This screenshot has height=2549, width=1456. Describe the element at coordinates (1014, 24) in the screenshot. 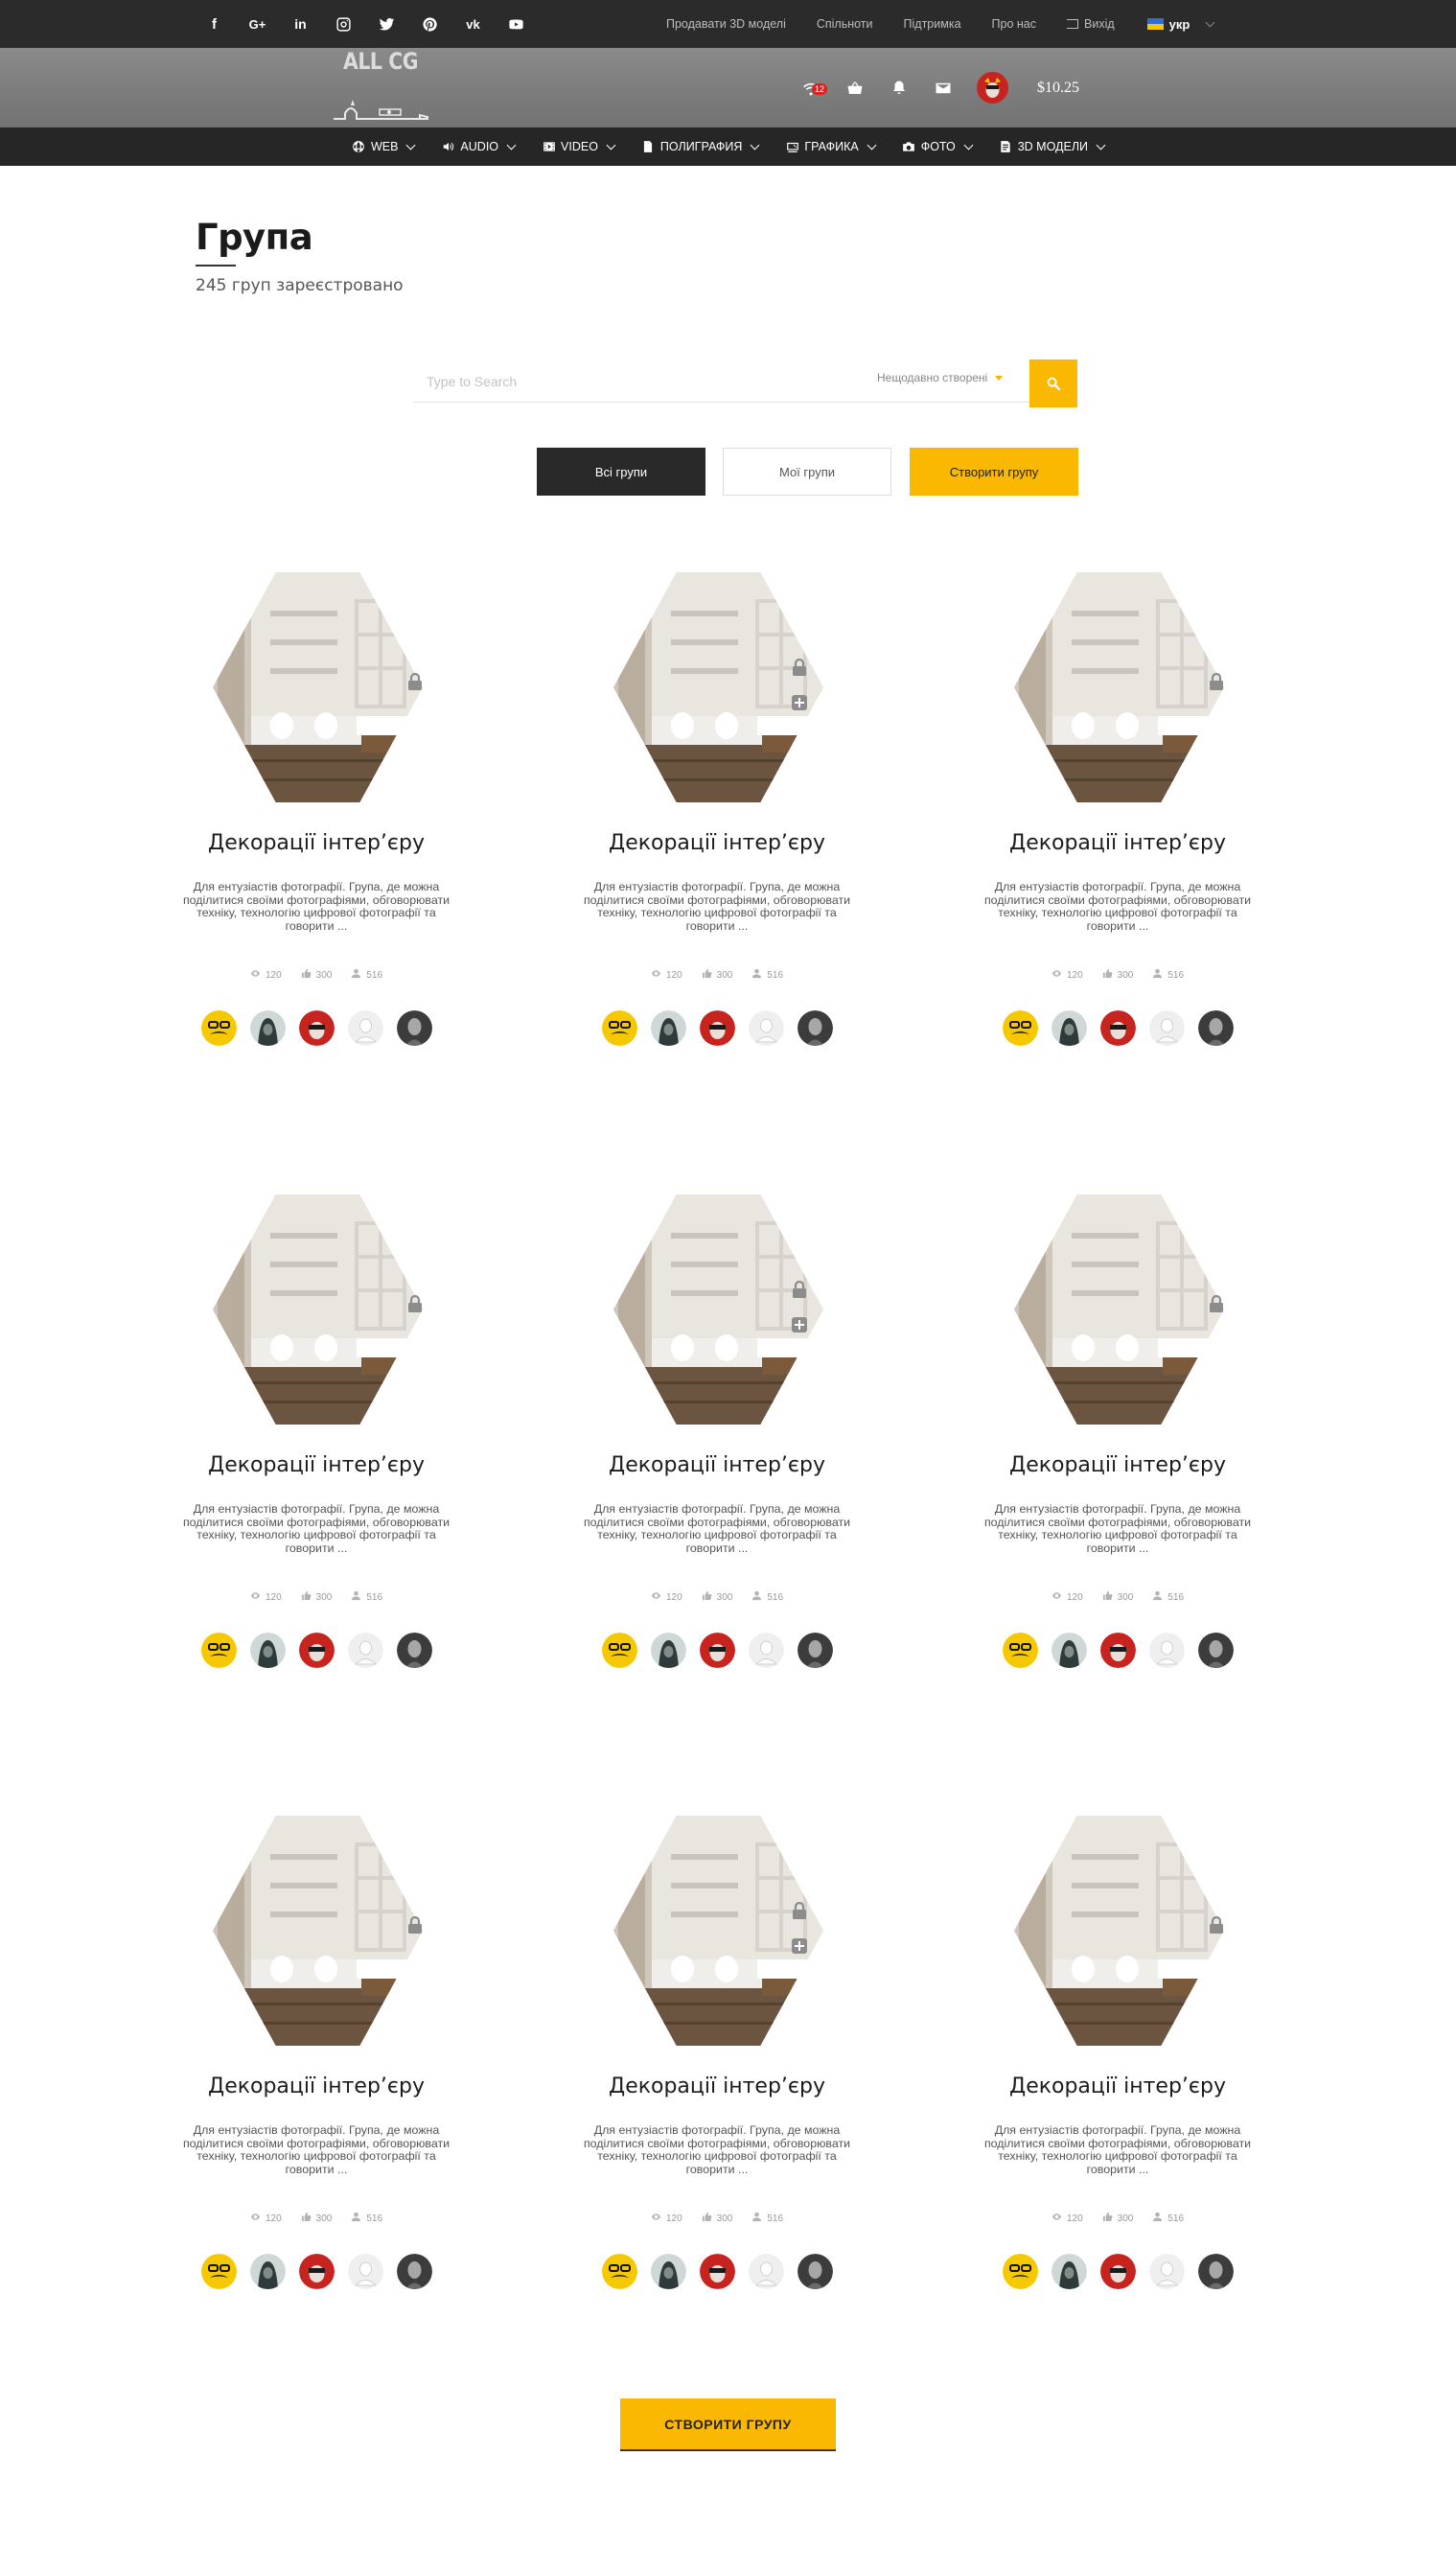

I see `about-link: Про нас` at that location.